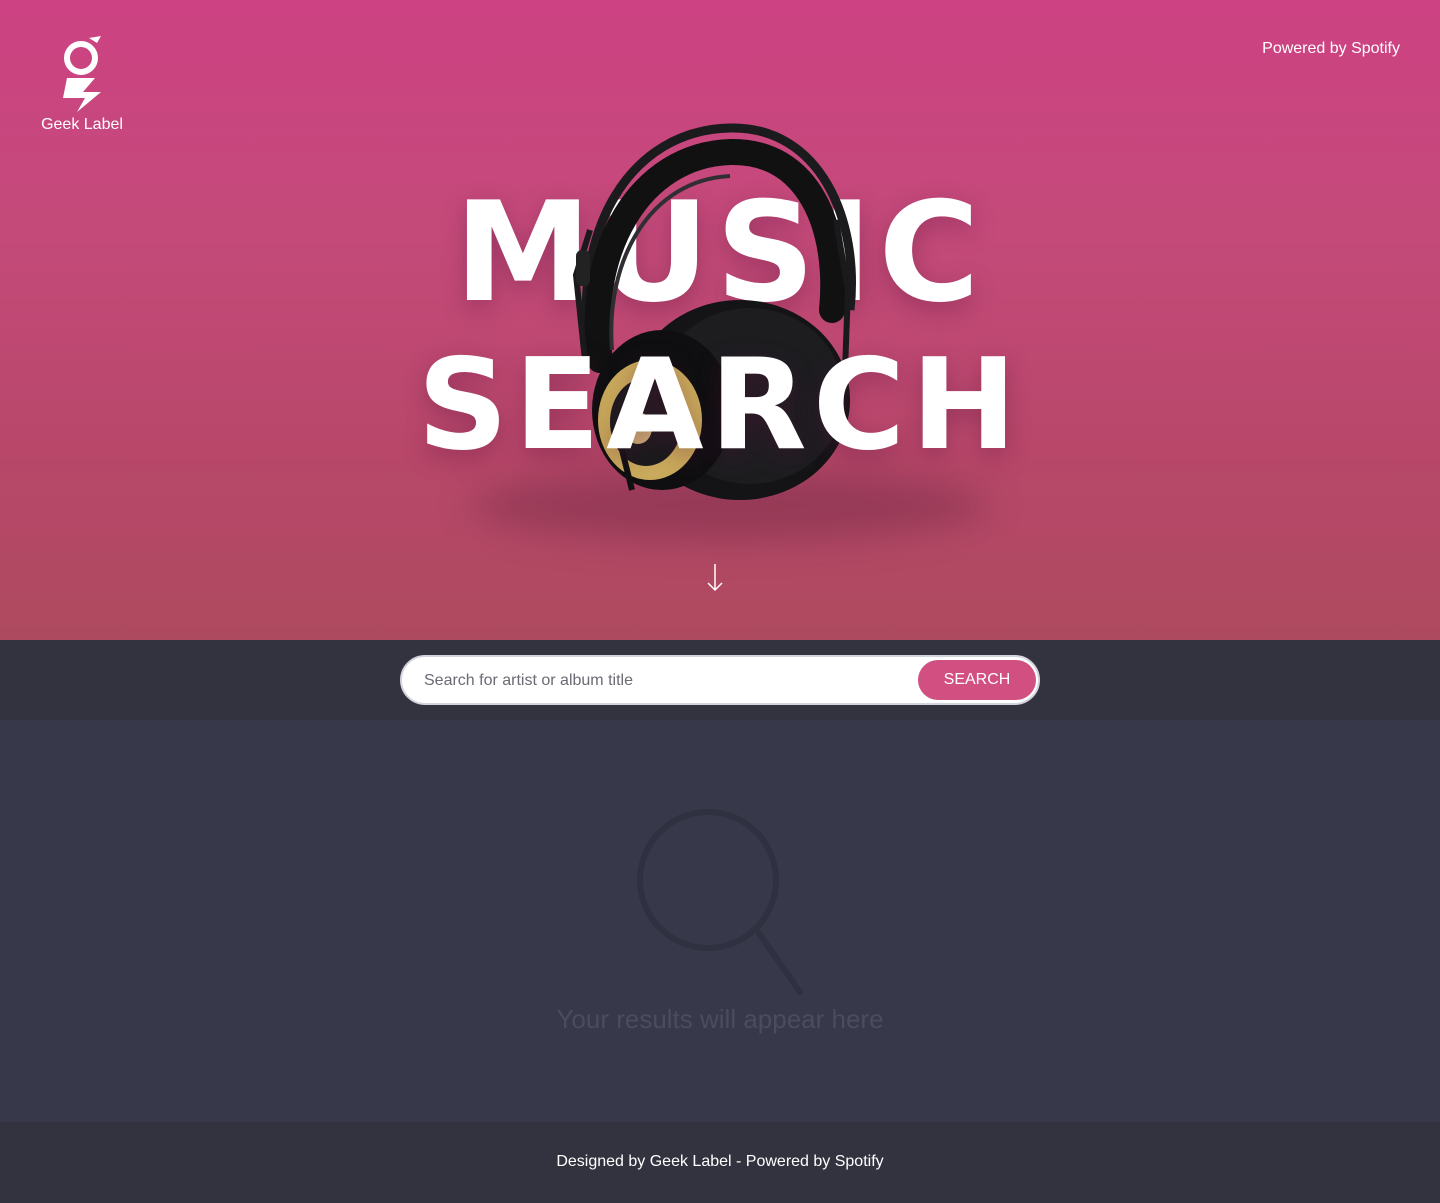  What do you see at coordinates (82, 124) in the screenshot?
I see `brand-name: Geek Label` at bounding box center [82, 124].